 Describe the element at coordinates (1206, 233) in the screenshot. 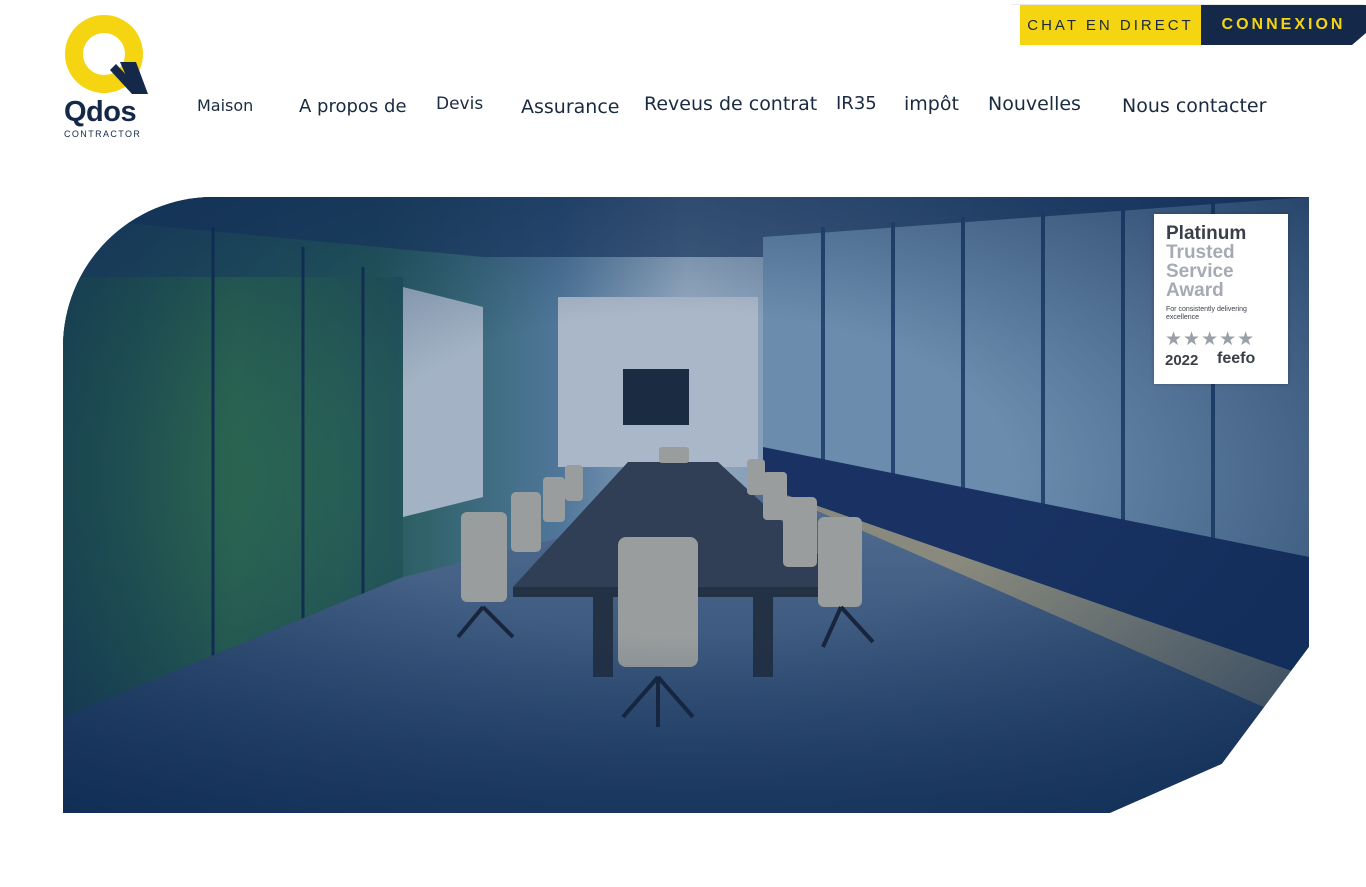

I see `award-line-1: Platinum` at that location.